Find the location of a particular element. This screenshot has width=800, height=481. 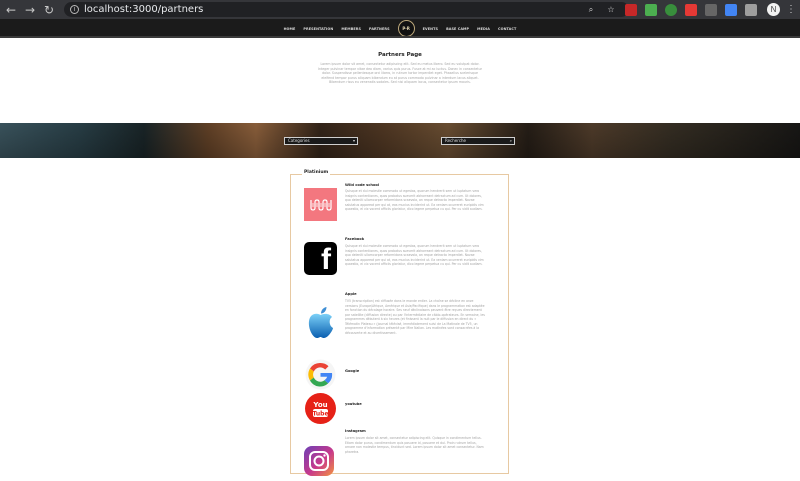

url-text: localhost:3000/partners is located at coordinates (144, 9).